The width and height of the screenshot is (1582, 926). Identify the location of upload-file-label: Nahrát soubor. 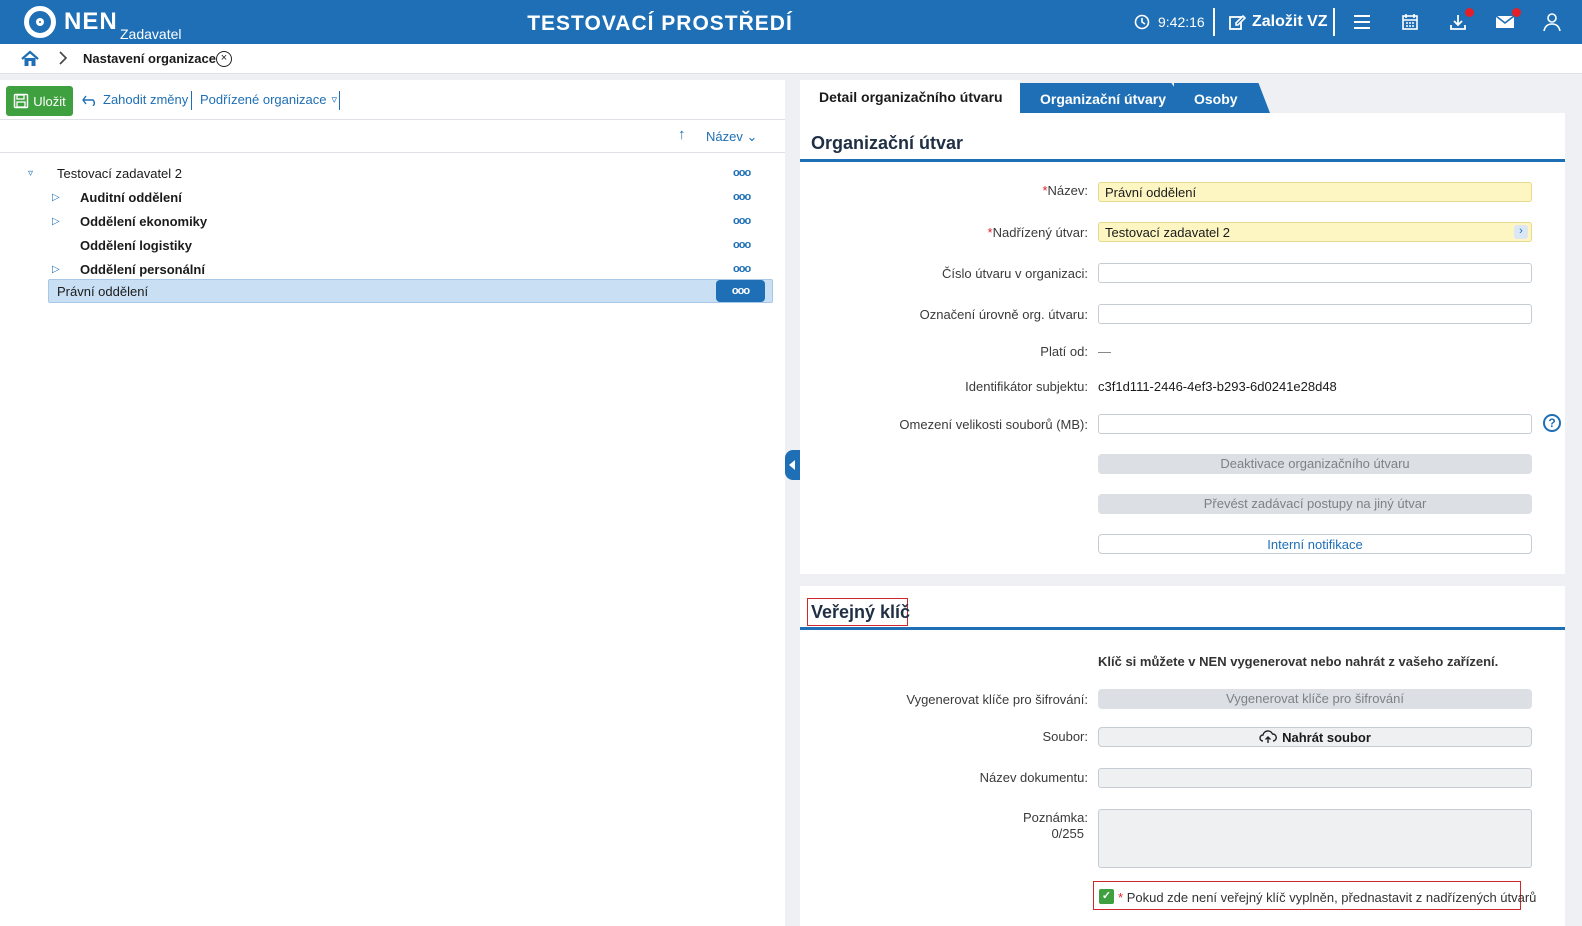
(1326, 737).